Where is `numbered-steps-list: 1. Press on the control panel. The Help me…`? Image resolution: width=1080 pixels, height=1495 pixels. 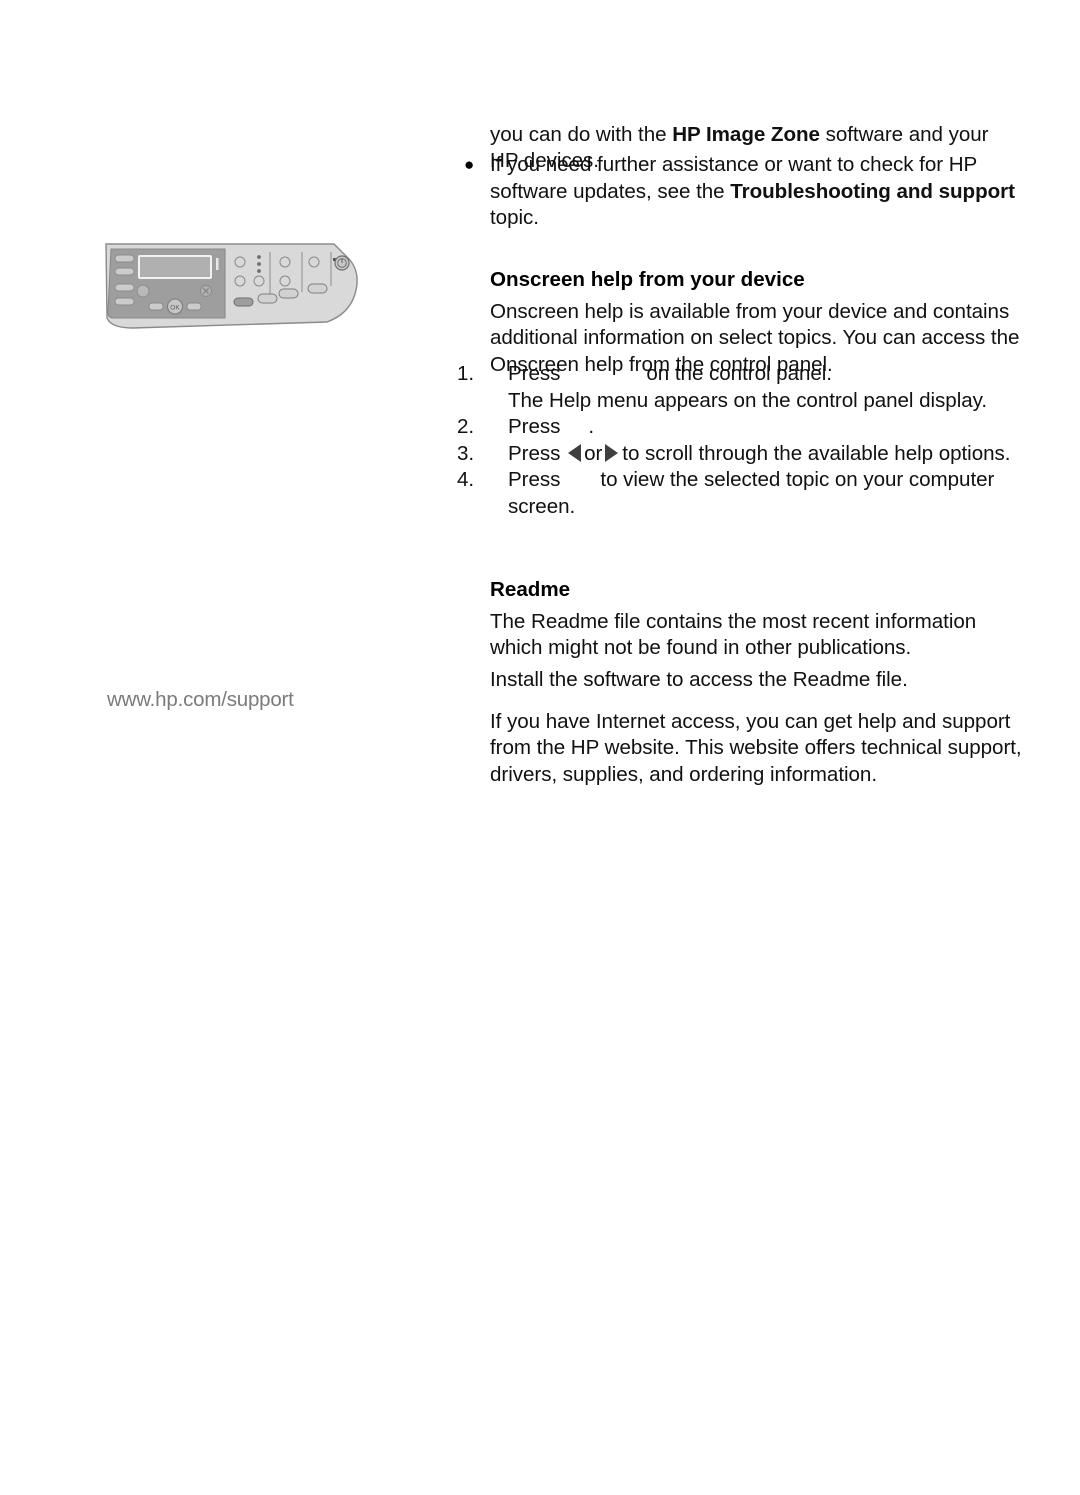
numbered-steps-list: 1. Press on the control panel. The Help me… is located at coordinates (740, 440).